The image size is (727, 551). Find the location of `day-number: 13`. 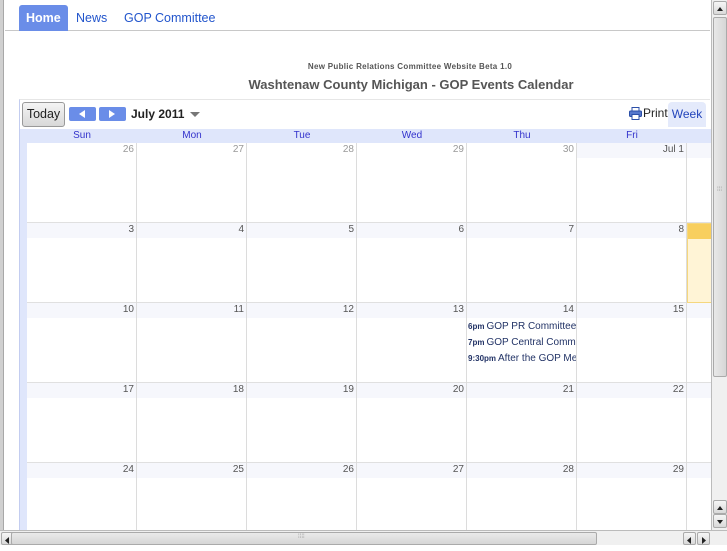

day-number: 13 is located at coordinates (458, 309).